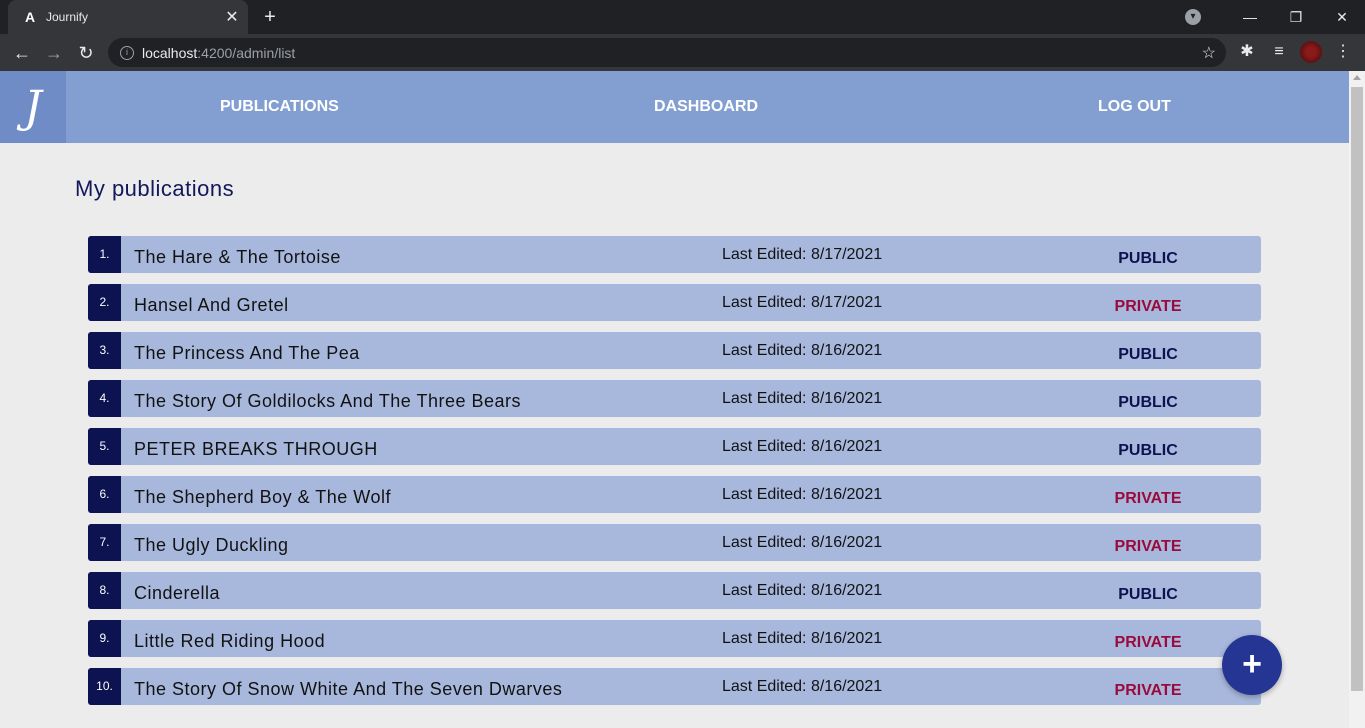  What do you see at coordinates (256, 449) in the screenshot?
I see `publication-title: PETER BREAKS THROUGH` at bounding box center [256, 449].